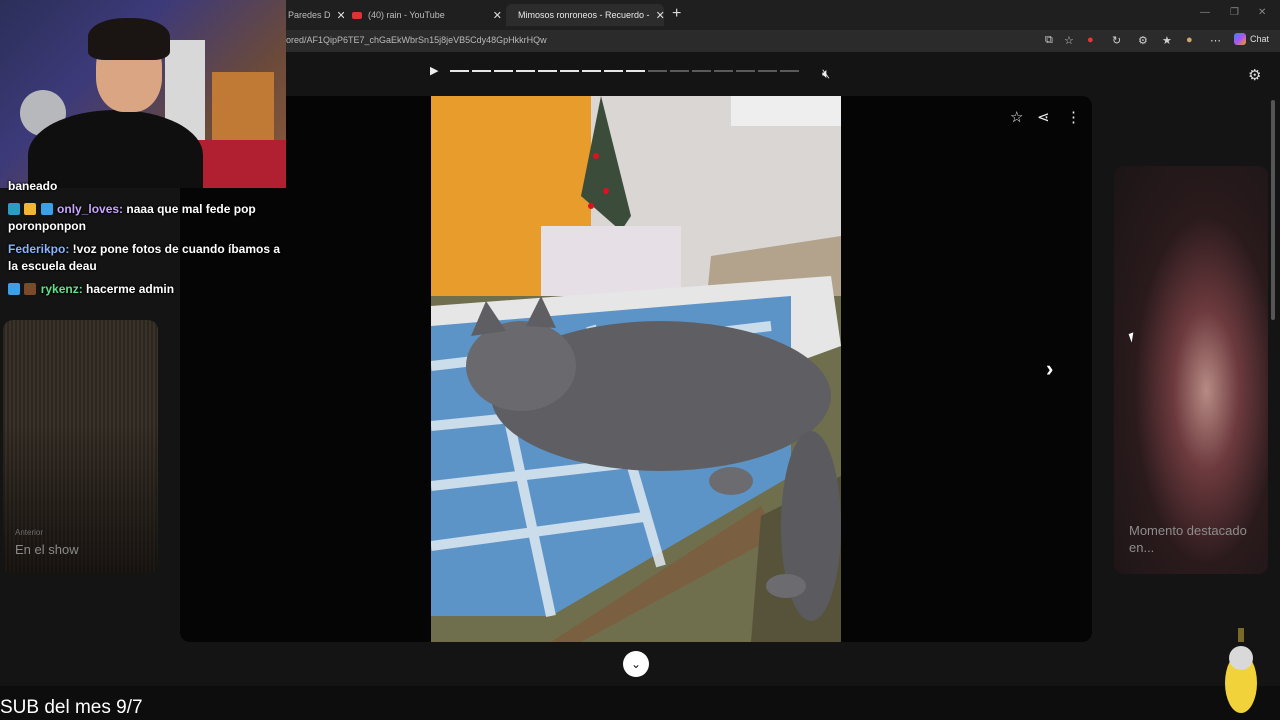  I want to click on tab-paredes: Paredes D ✕, so click(316, 15).